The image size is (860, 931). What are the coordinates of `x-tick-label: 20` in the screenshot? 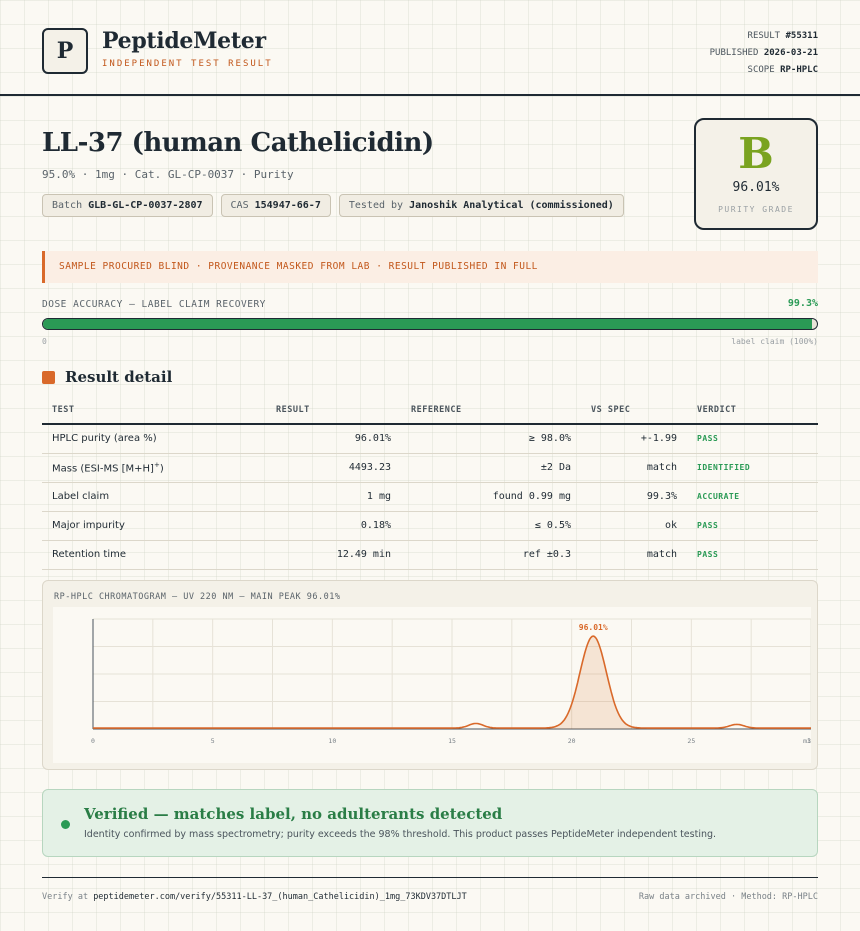 It's located at (572, 741).